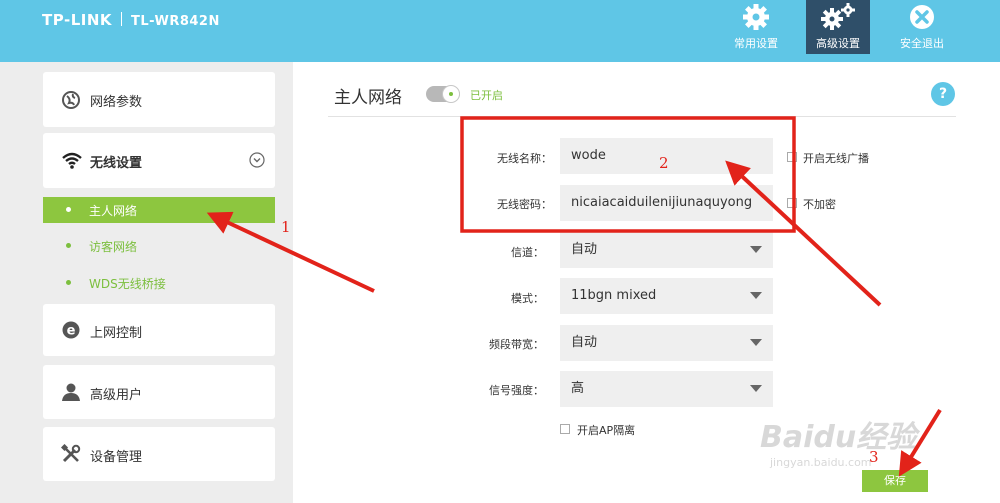 Image resolution: width=1000 pixels, height=503 pixels. Describe the element at coordinates (584, 342) in the screenshot. I see `bandwidth-value: 自动` at that location.